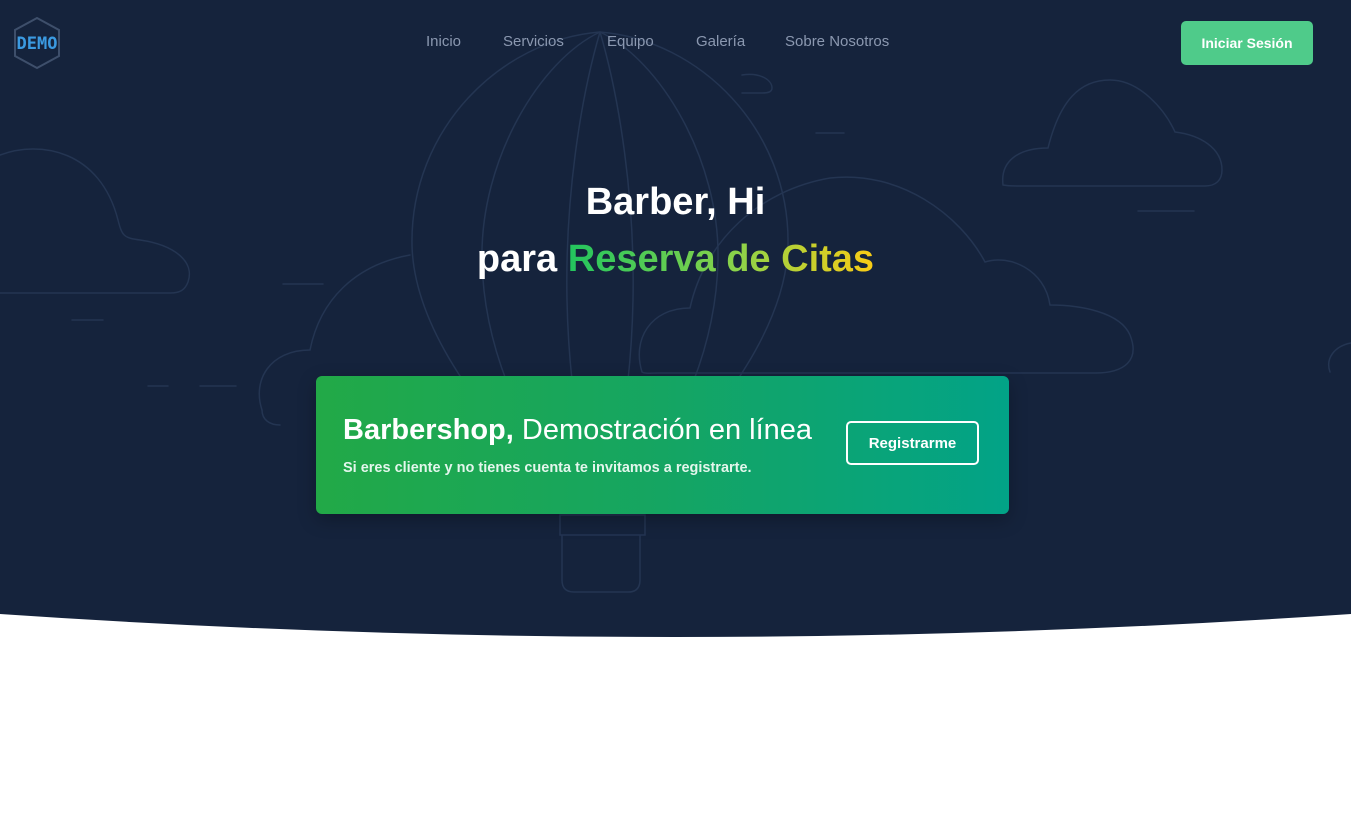  I want to click on register-button: Registrarme, so click(912, 443).